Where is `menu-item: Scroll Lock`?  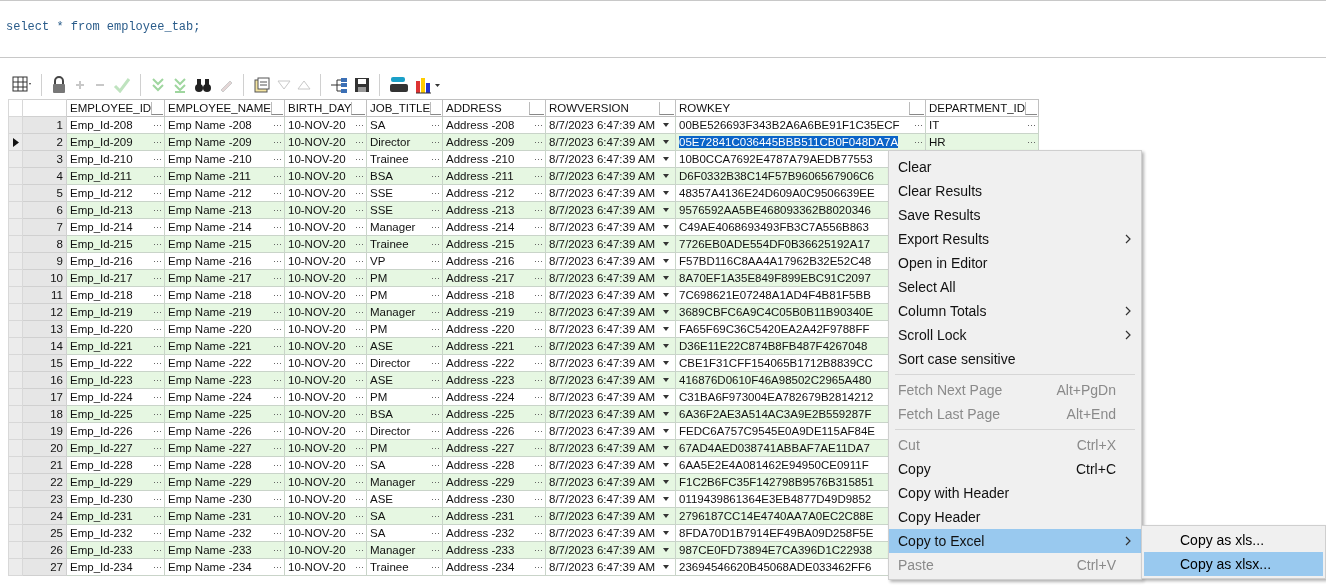 menu-item: Scroll Lock is located at coordinates (1015, 335).